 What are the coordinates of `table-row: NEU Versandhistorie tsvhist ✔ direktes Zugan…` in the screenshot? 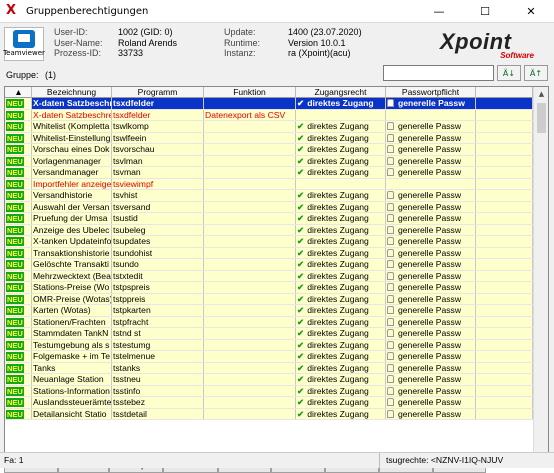 It's located at (269, 196).